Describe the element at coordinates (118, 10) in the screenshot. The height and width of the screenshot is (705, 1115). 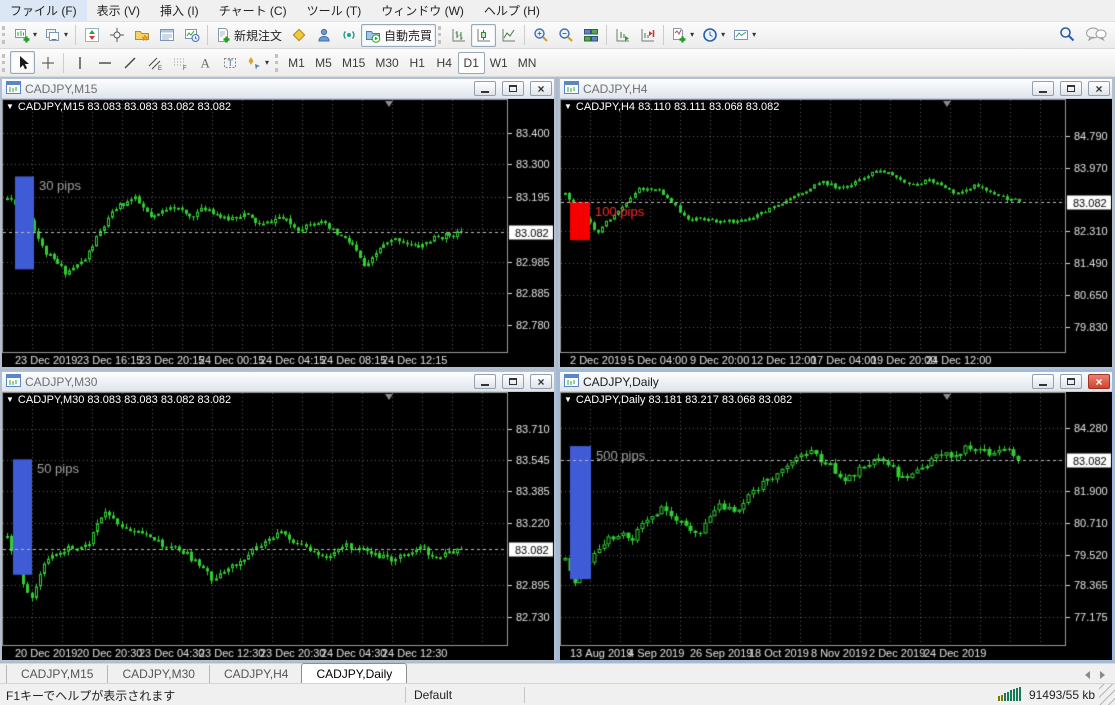
I see `menu-item: 表示 (V)` at that location.